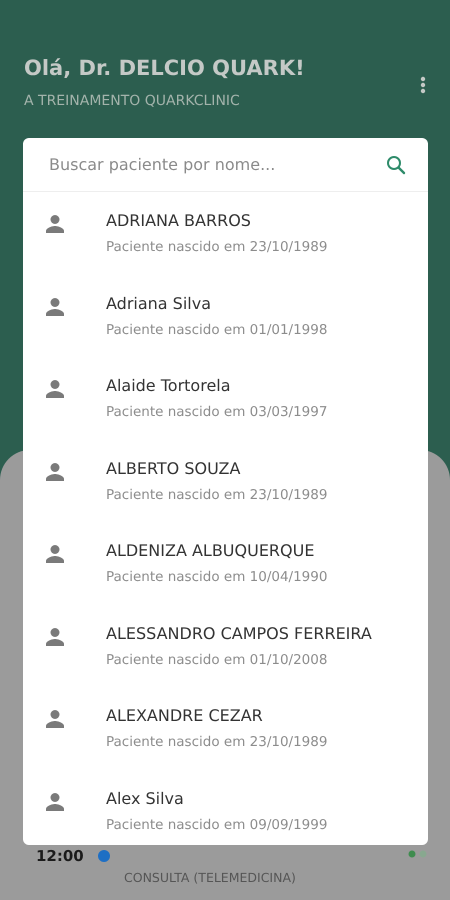  Describe the element at coordinates (217, 825) in the screenshot. I see `patient-birth-date: Paciente nascido em 09/09/1999` at that location.